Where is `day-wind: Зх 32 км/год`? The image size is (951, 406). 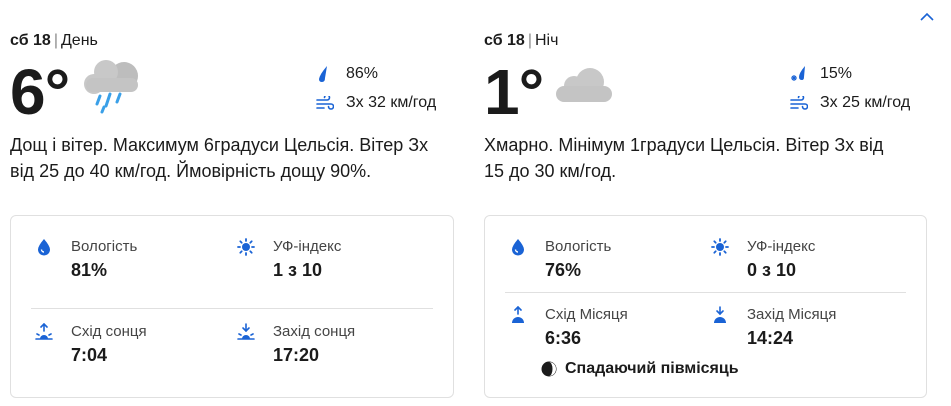 day-wind: Зх 32 км/год is located at coordinates (376, 103).